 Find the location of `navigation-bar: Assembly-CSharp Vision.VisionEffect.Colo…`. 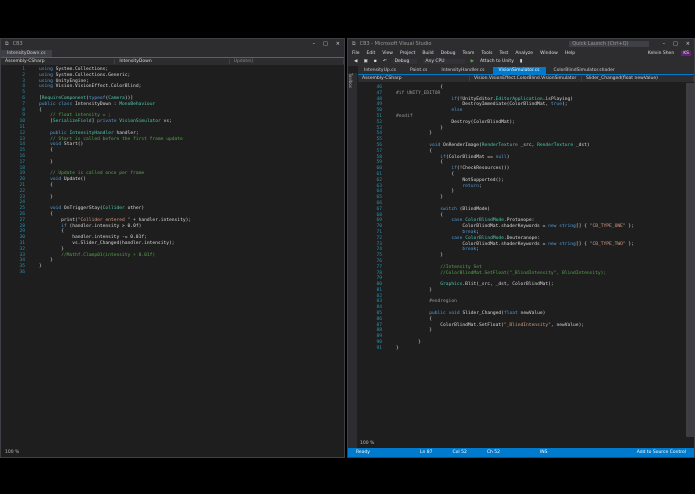

navigation-bar: Assembly-CSharp Vision.VisionEffect.Colo… is located at coordinates (526, 78).